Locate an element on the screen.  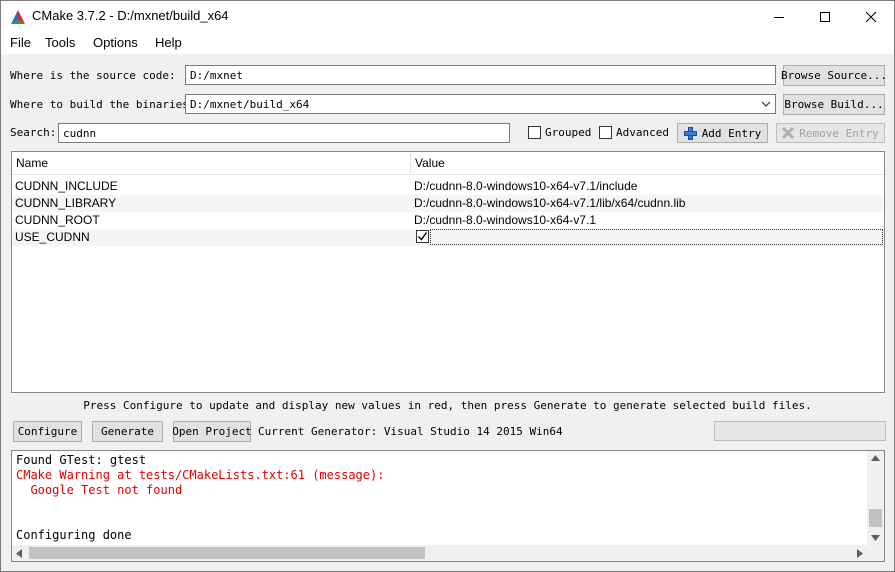
cmake-logo-icon is located at coordinates (18, 17).